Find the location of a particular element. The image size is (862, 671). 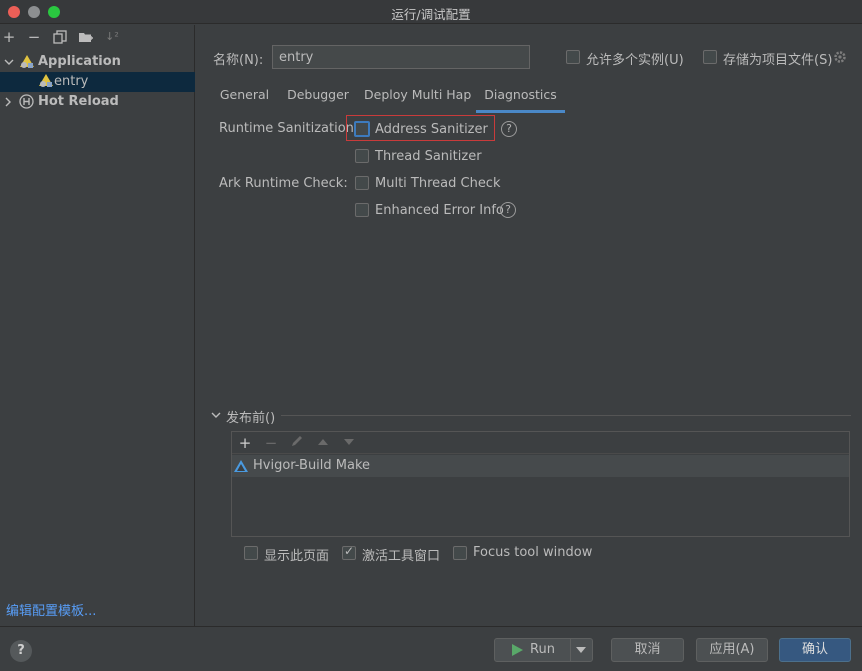

copy-configuration-button is located at coordinates (60, 37).